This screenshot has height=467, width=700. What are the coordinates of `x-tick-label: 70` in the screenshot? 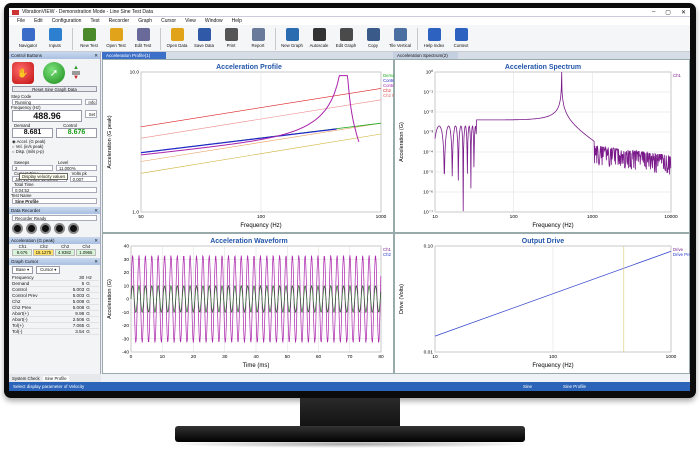 It's located at (350, 357).